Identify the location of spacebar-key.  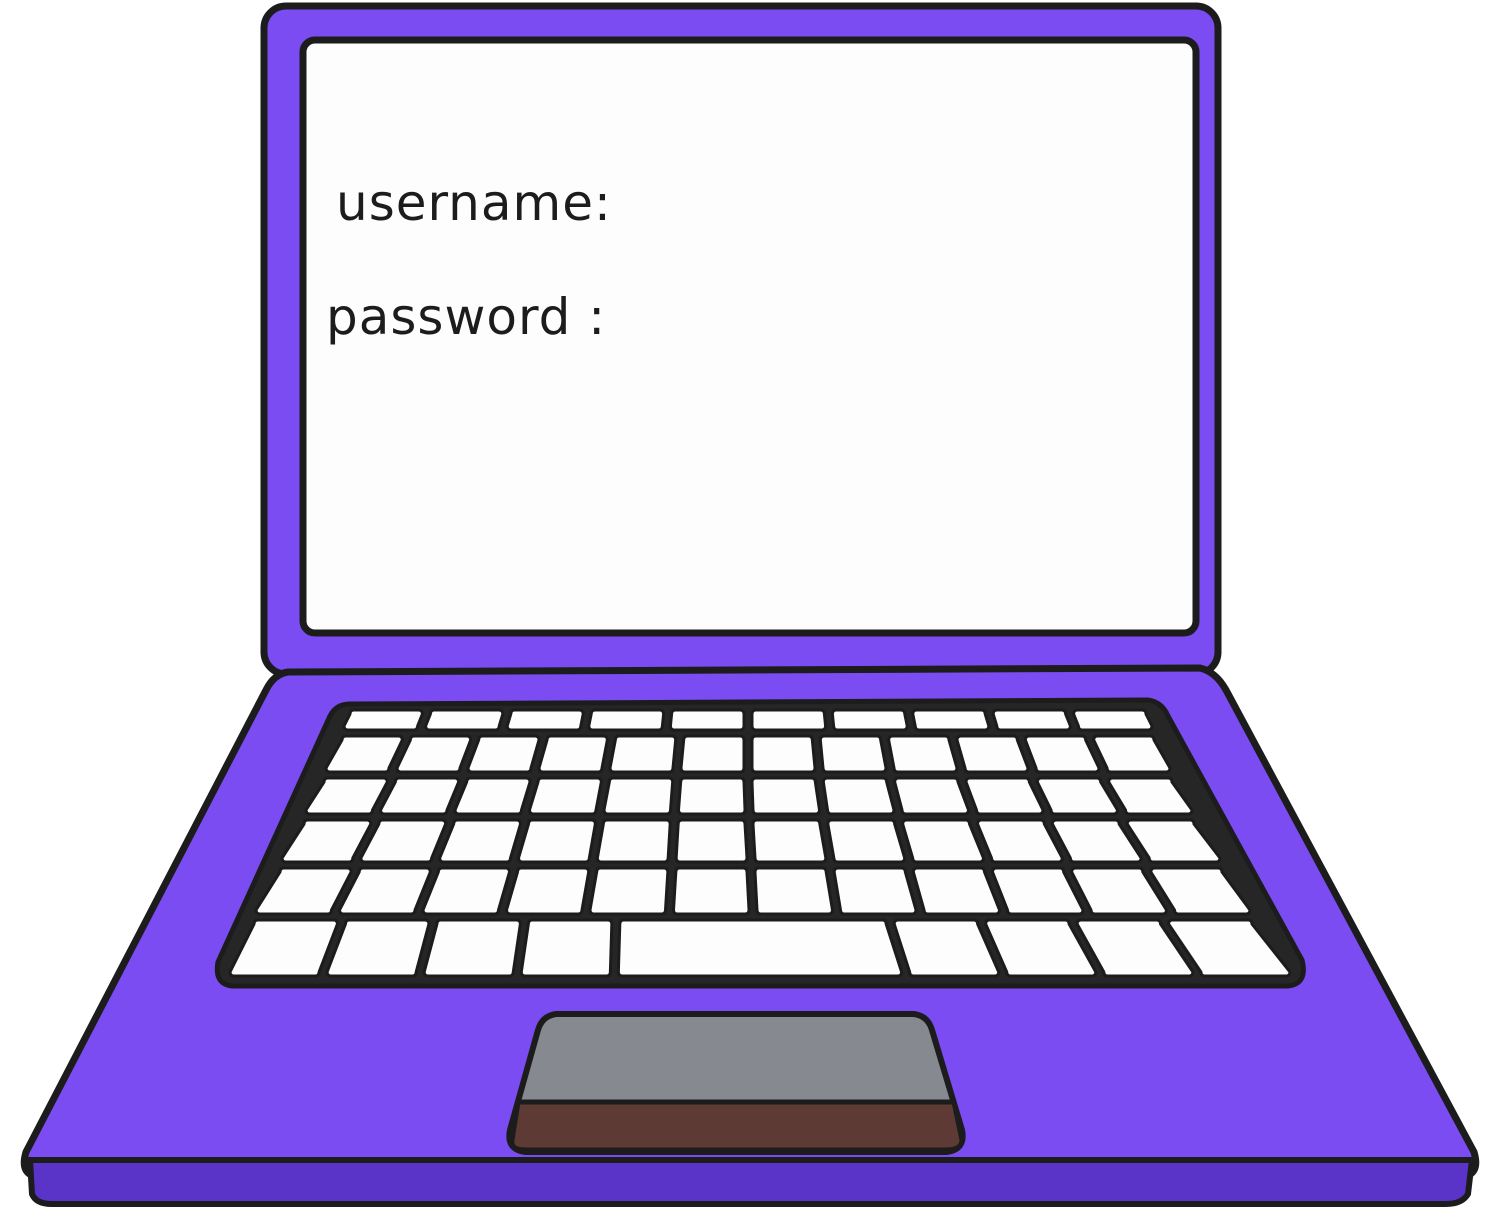
(760, 948).